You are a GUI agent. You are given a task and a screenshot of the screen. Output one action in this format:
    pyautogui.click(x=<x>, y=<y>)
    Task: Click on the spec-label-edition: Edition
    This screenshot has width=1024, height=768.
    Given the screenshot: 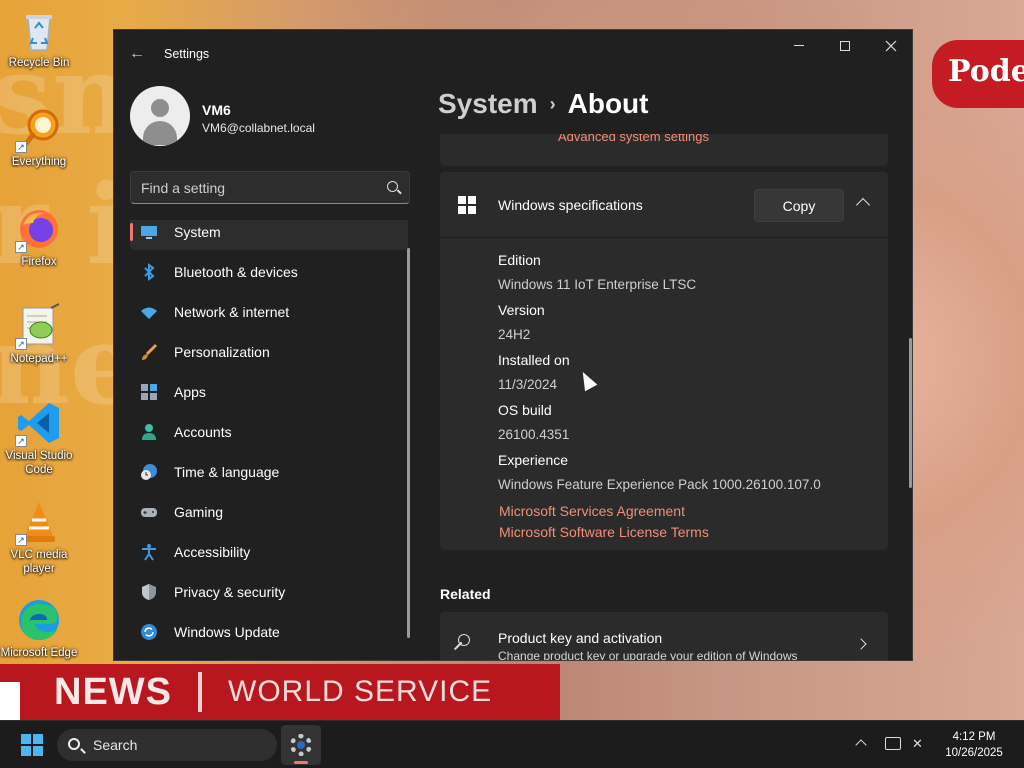 What is the action you would take?
    pyautogui.click(x=519, y=260)
    